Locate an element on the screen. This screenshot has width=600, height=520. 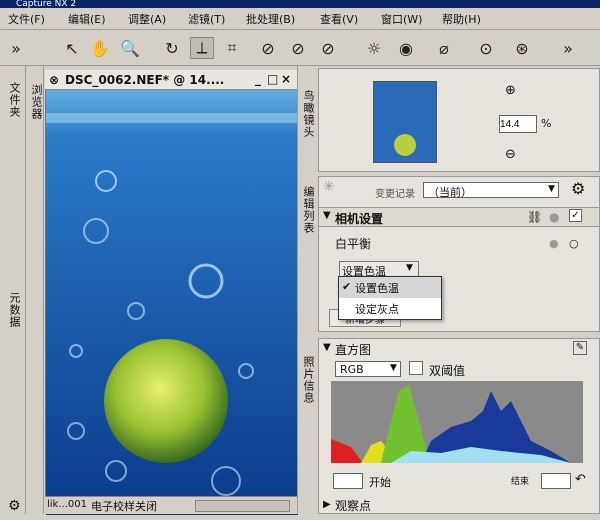
image-window-title: ⊗ DSC_0062.NEF* @ 14.... _ □ × is located at coordinates (171, 80).